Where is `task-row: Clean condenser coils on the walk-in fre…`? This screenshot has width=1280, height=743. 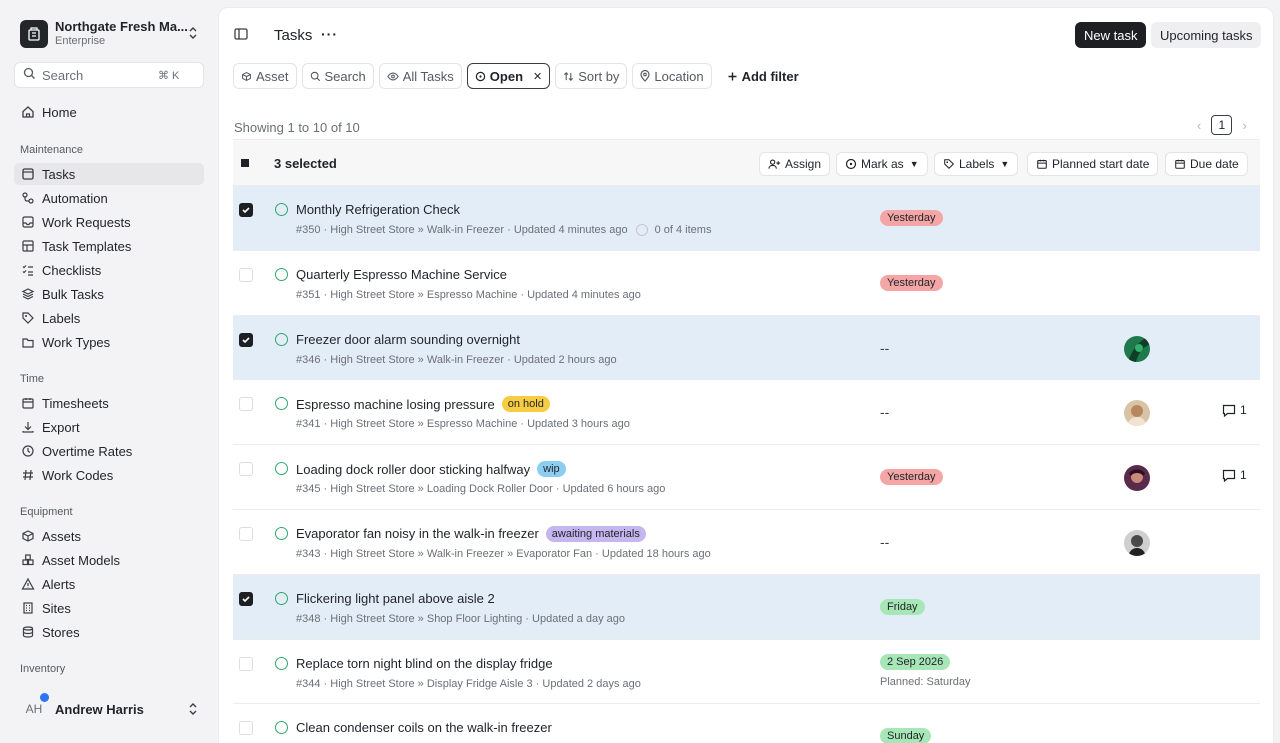
task-row: Clean condenser coils on the walk-in fre… is located at coordinates (746, 723).